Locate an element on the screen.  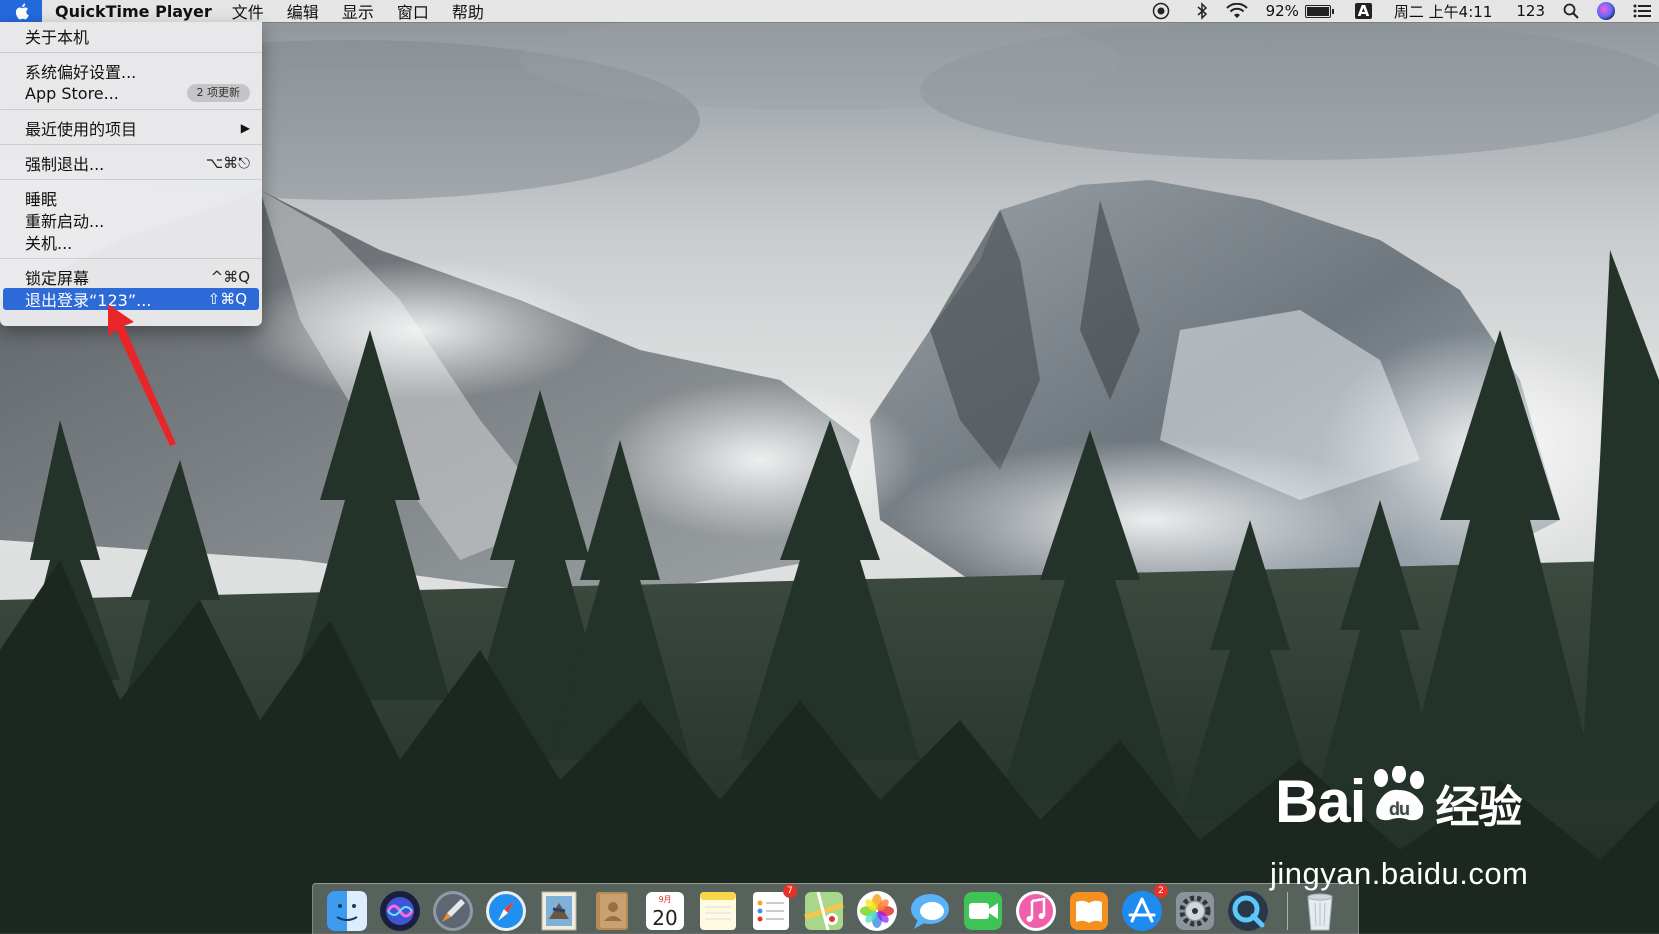
photos-flower-icon is located at coordinates (877, 911).